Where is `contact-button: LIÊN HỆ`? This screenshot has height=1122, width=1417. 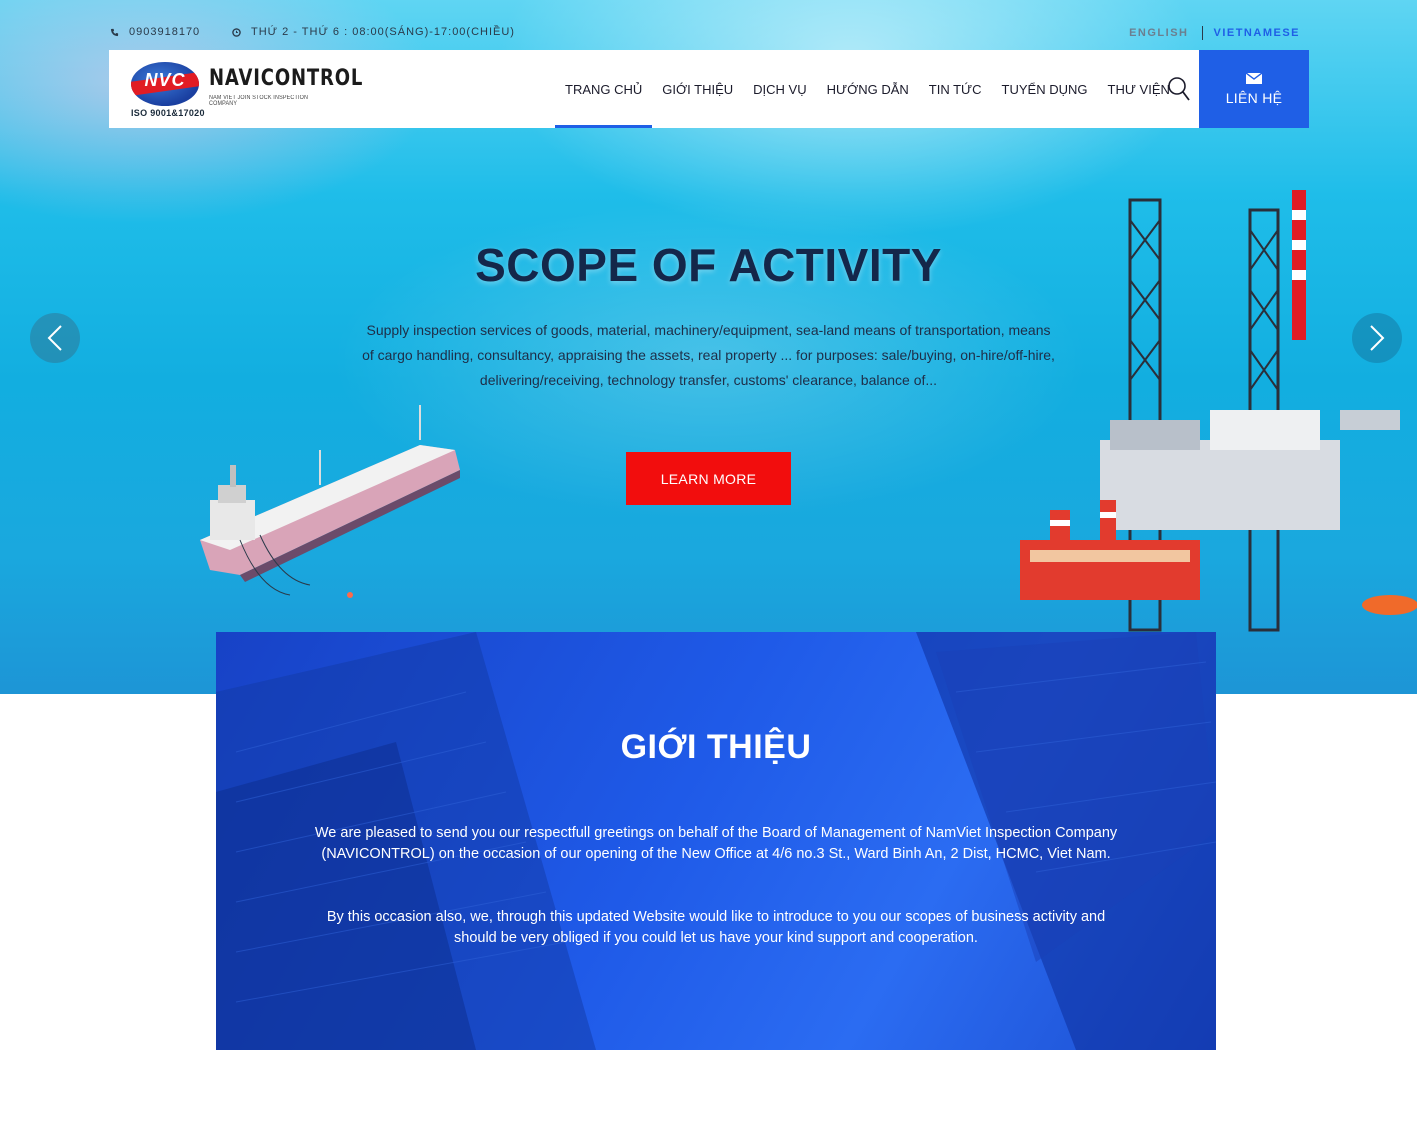 contact-button: LIÊN HỆ is located at coordinates (1254, 89).